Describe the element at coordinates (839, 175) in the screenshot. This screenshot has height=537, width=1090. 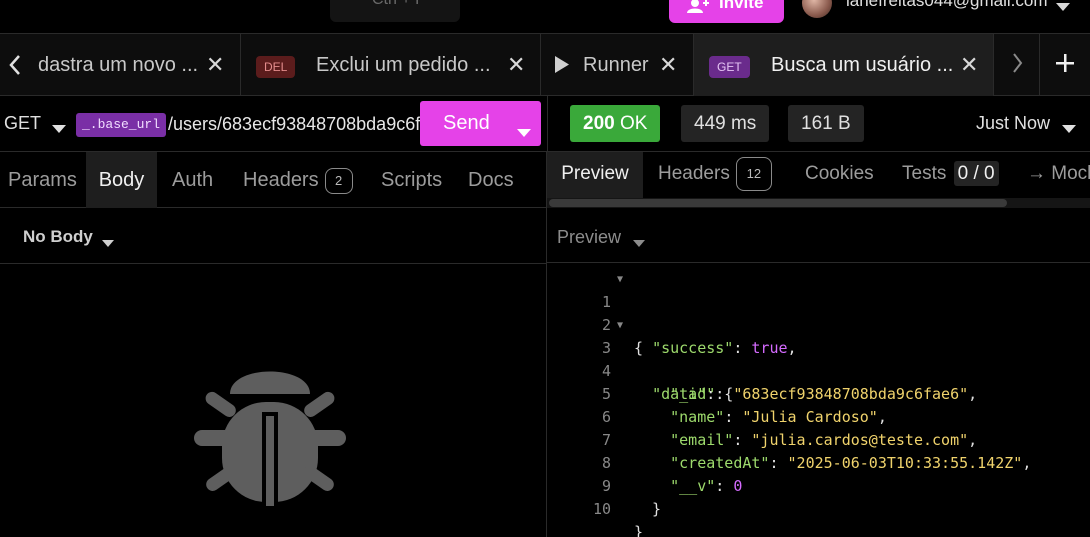
I see `tab-cookies: Cookies` at that location.